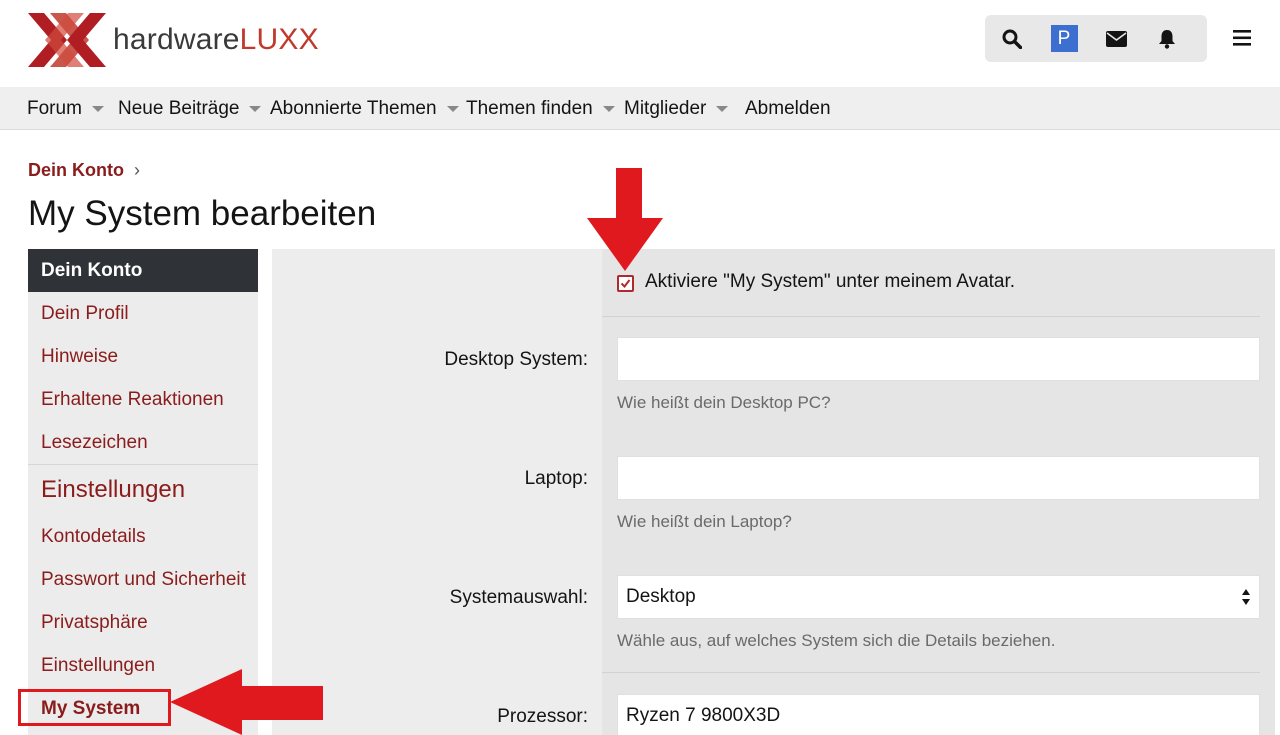 The image size is (1280, 735). I want to click on sidebar-item-passwort: Passwort und Sicherheit, so click(143, 579).